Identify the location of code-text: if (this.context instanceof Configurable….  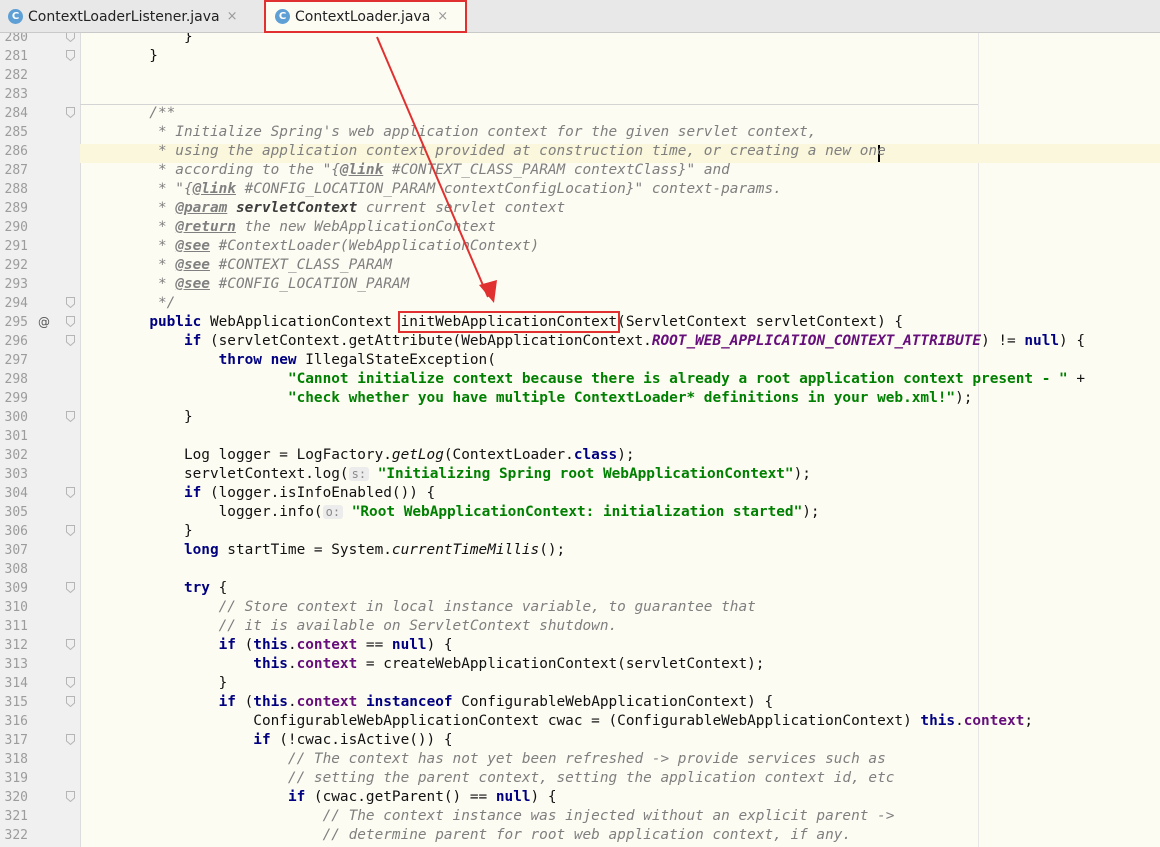
(427, 702).